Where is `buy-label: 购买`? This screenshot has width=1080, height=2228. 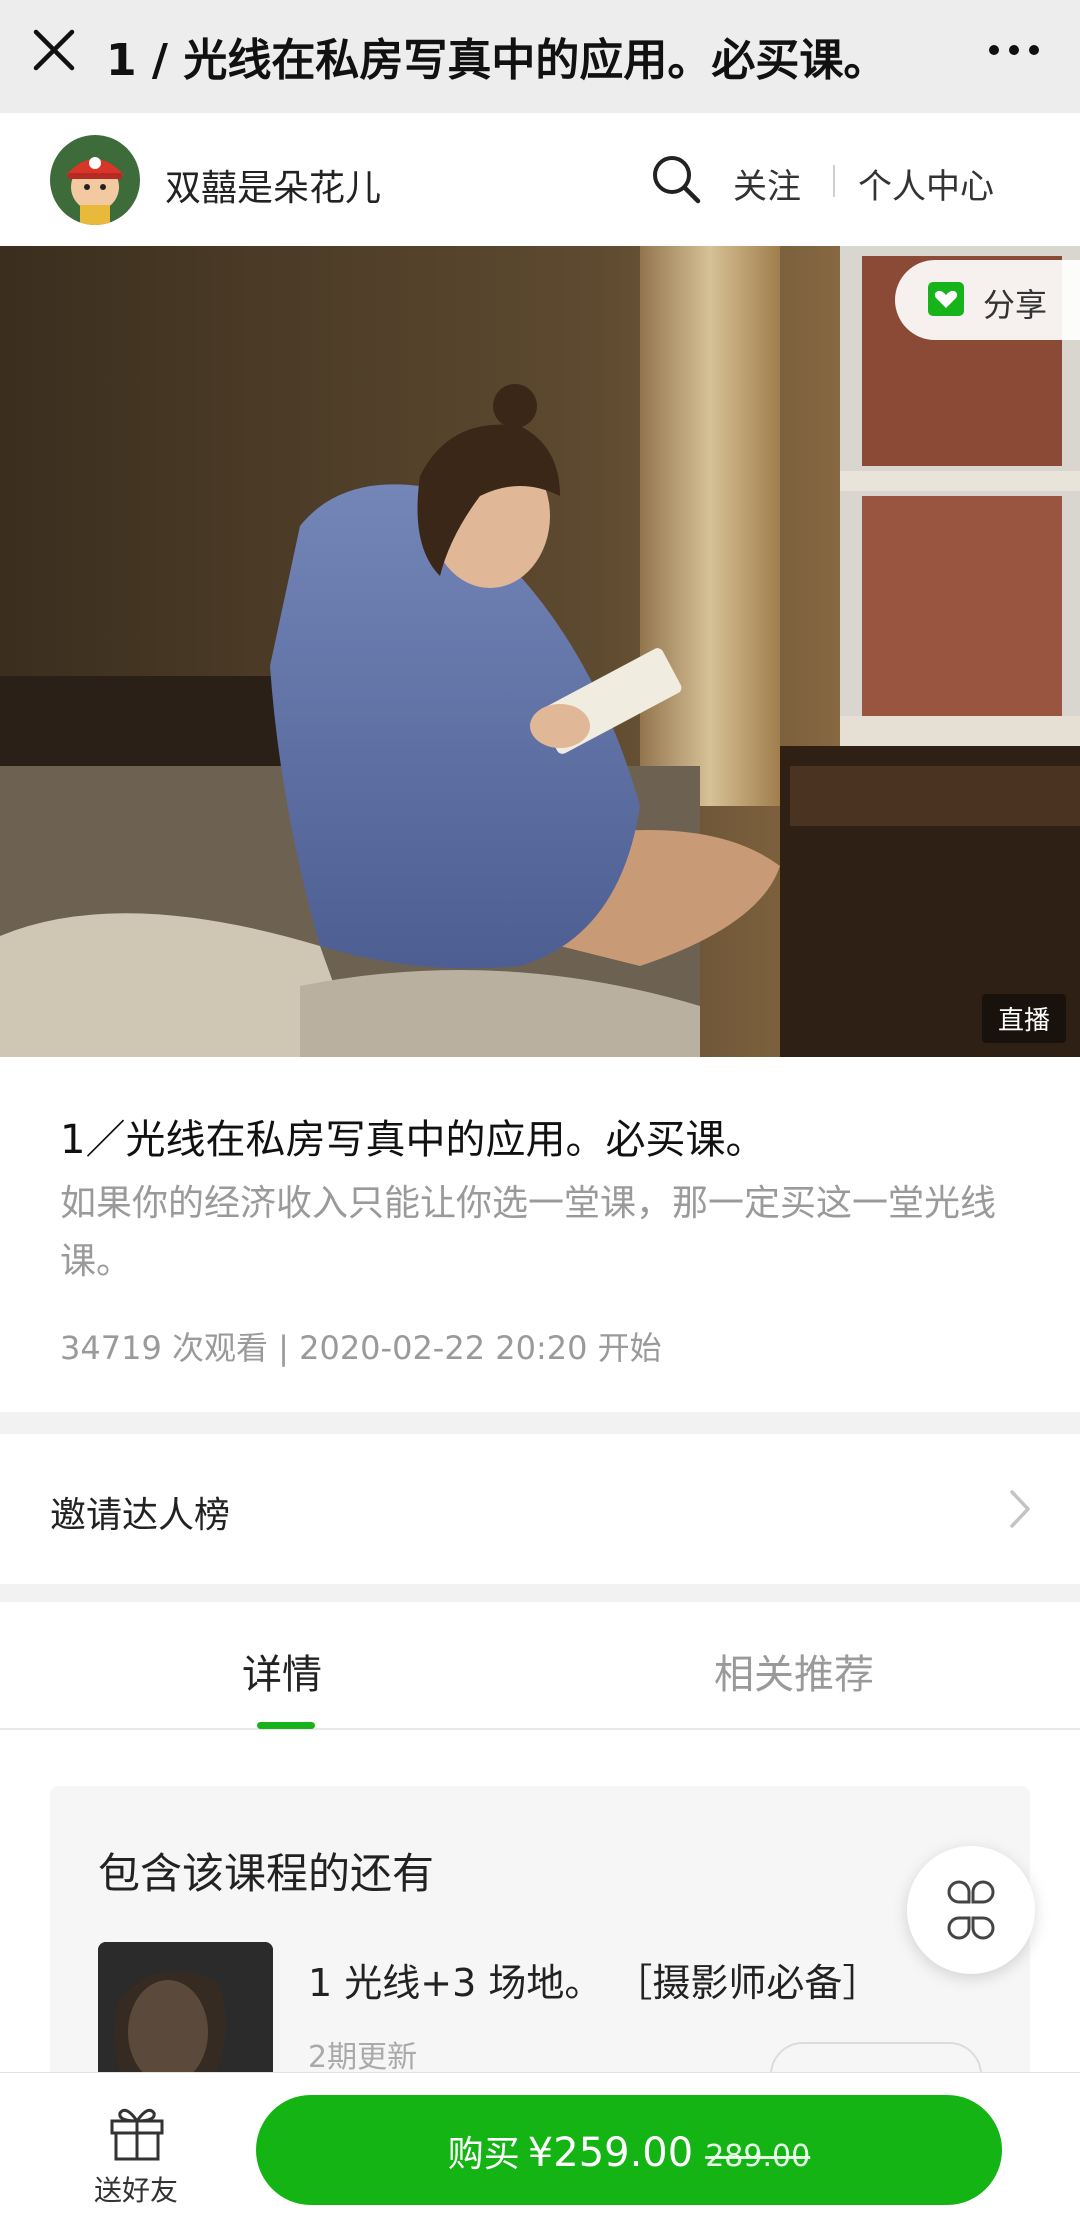 buy-label: 购买 is located at coordinates (483, 2154).